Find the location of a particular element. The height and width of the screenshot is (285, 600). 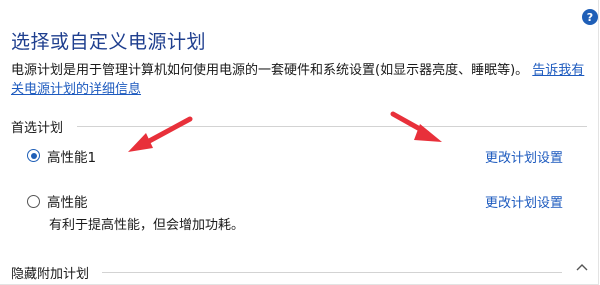

annotation-arrows is located at coordinates (285, 131).